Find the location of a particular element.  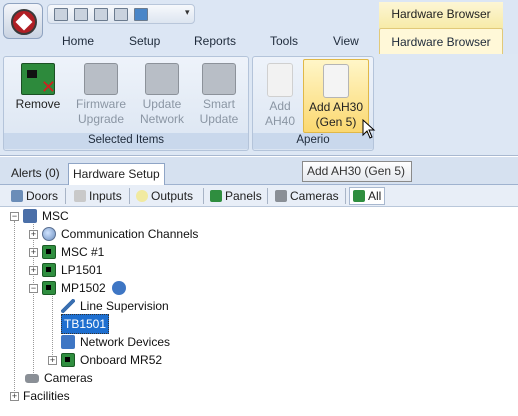

app-logo-icon is located at coordinates (24, 22).